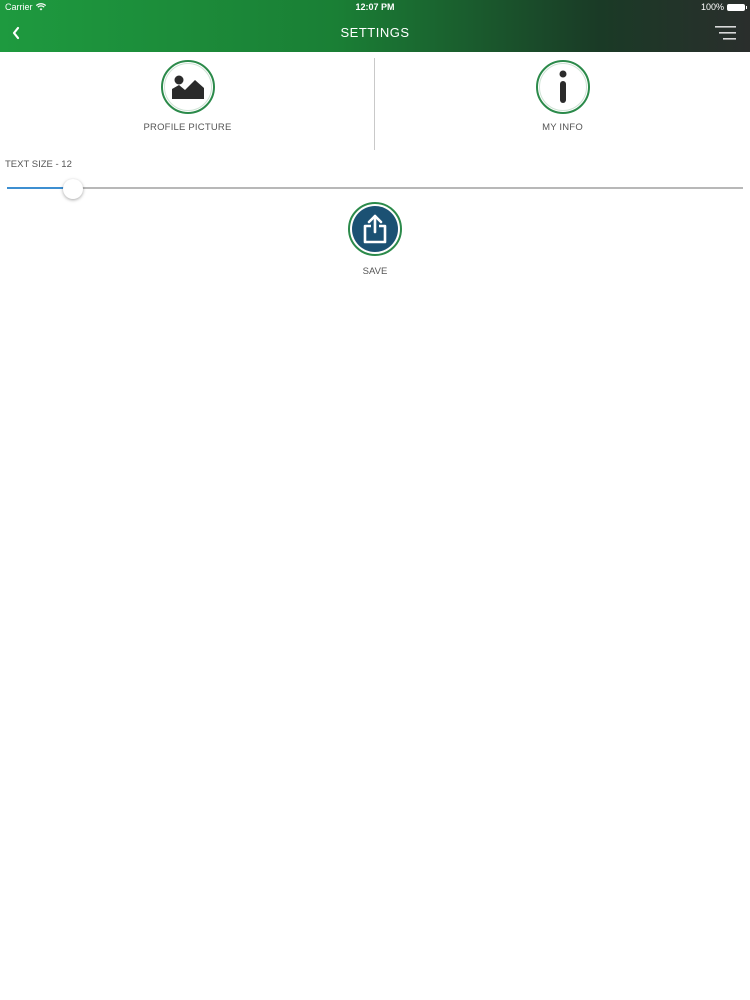 Image resolution: width=750 pixels, height=1000 pixels. Describe the element at coordinates (737, 7) in the screenshot. I see `battery-icon` at that location.